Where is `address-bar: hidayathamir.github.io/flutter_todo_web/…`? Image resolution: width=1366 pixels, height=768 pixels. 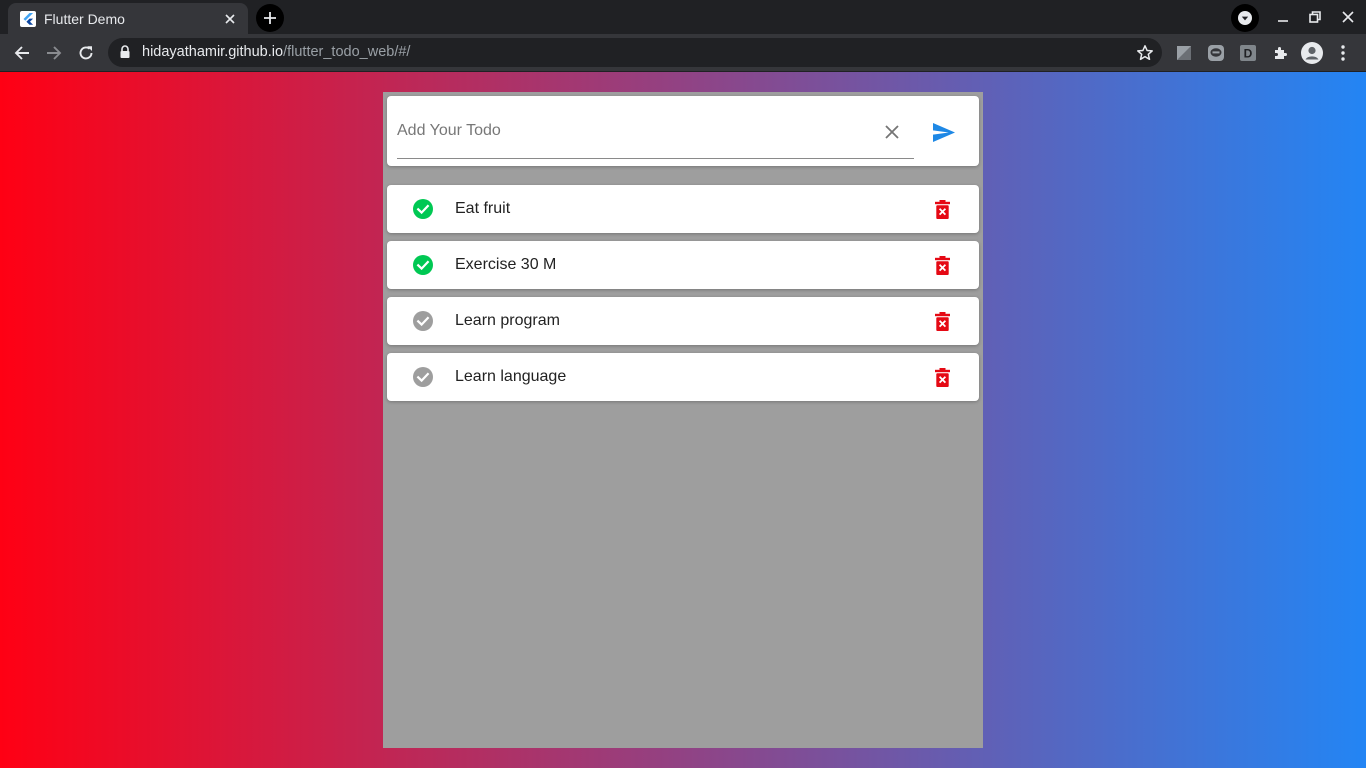
address-bar: hidayathamir.github.io/flutter_todo_web/… is located at coordinates (635, 52).